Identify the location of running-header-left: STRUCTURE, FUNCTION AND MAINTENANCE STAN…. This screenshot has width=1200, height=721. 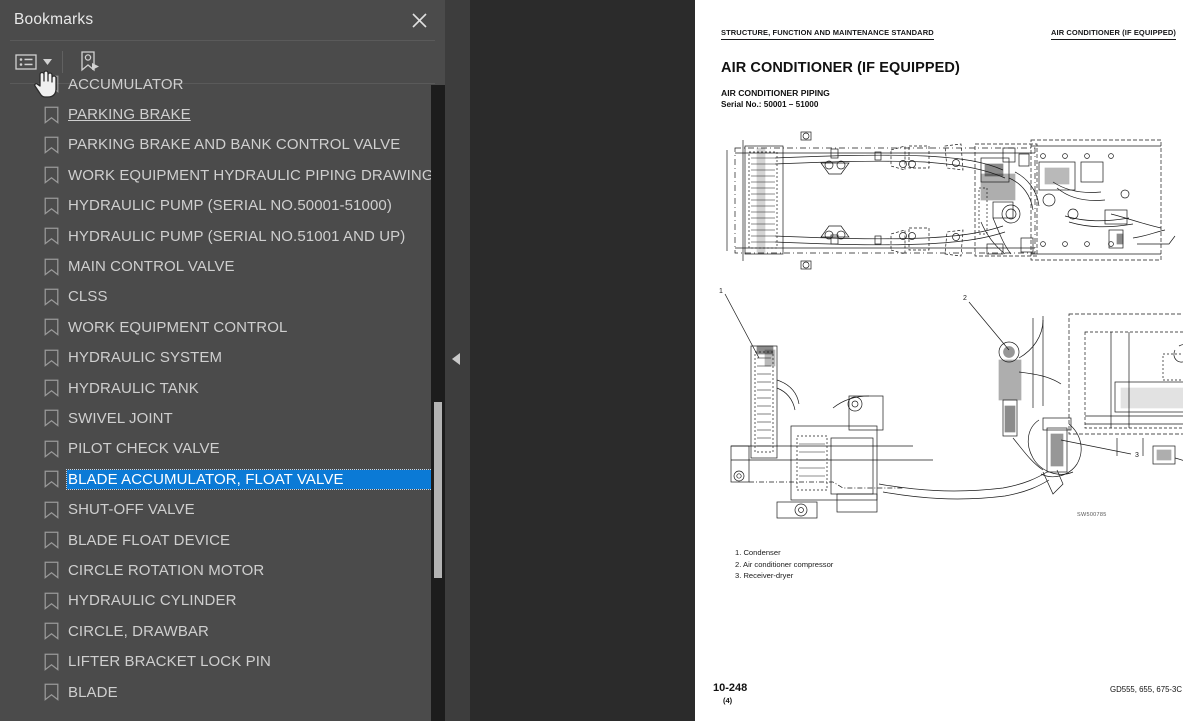
(827, 34).